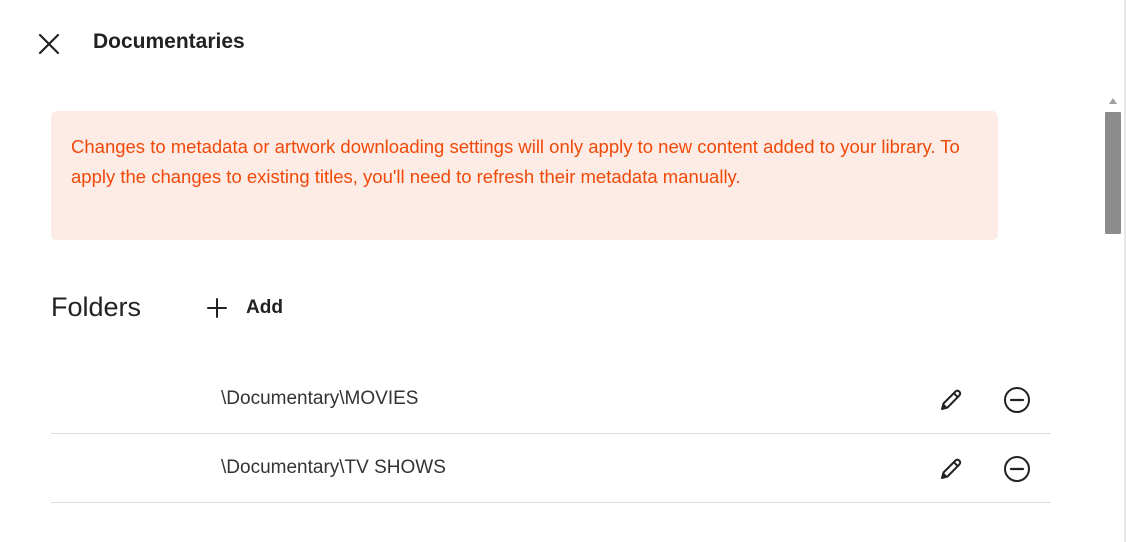 The height and width of the screenshot is (542, 1126). I want to click on vertical-scrollbar, so click(1113, 318).